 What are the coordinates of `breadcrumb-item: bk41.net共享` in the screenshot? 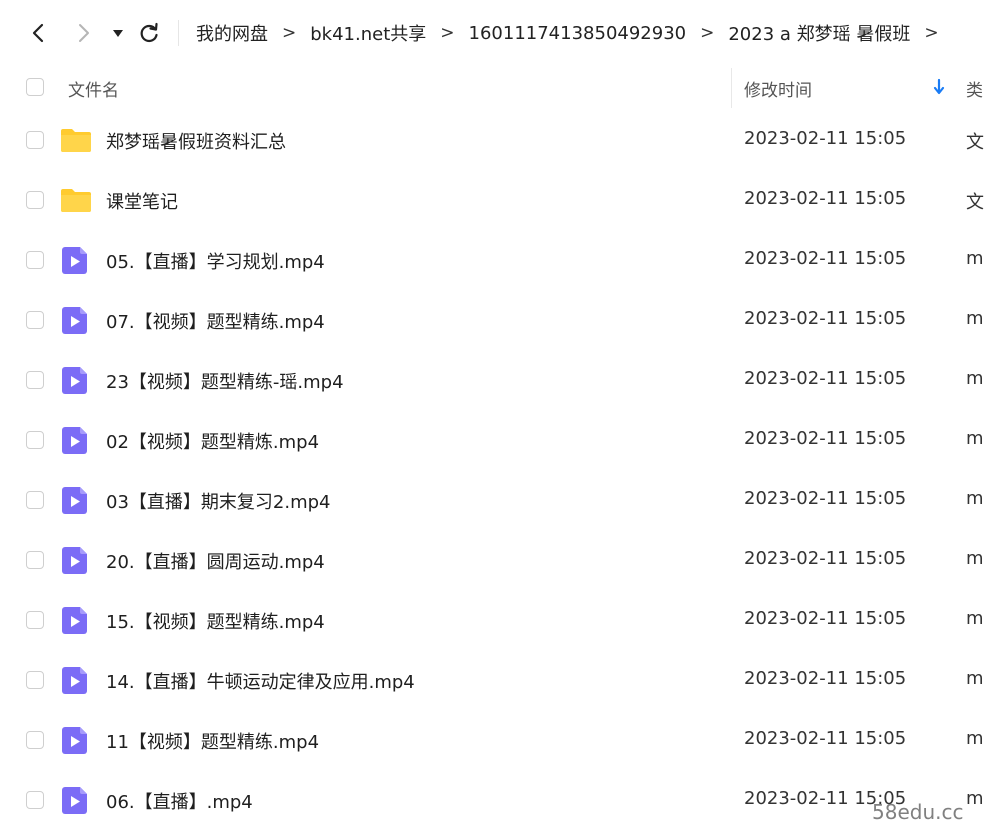 It's located at (368, 33).